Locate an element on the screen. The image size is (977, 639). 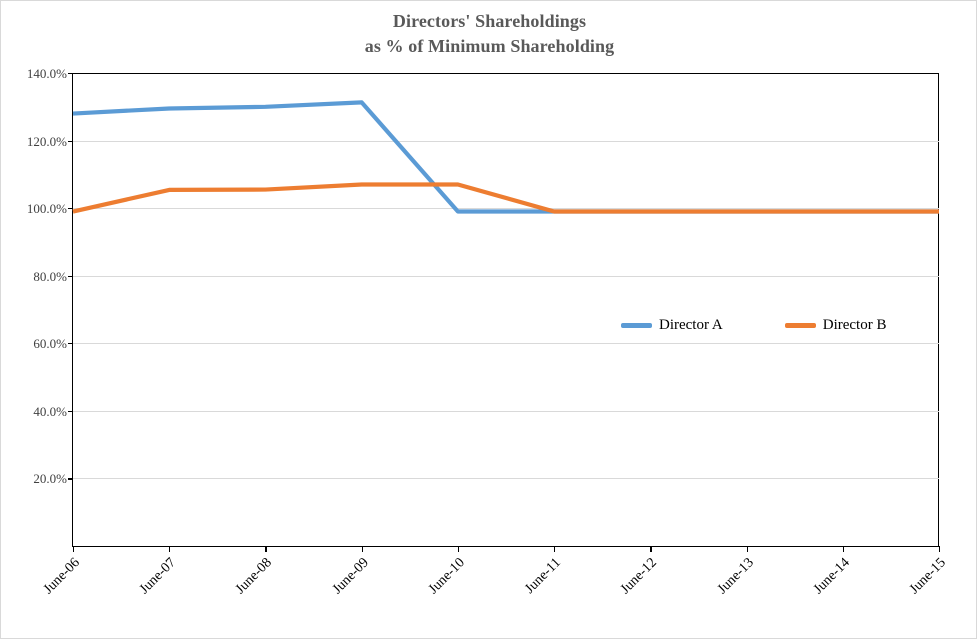
y-axis-tick-label: 120.0% is located at coordinates (46, 141).